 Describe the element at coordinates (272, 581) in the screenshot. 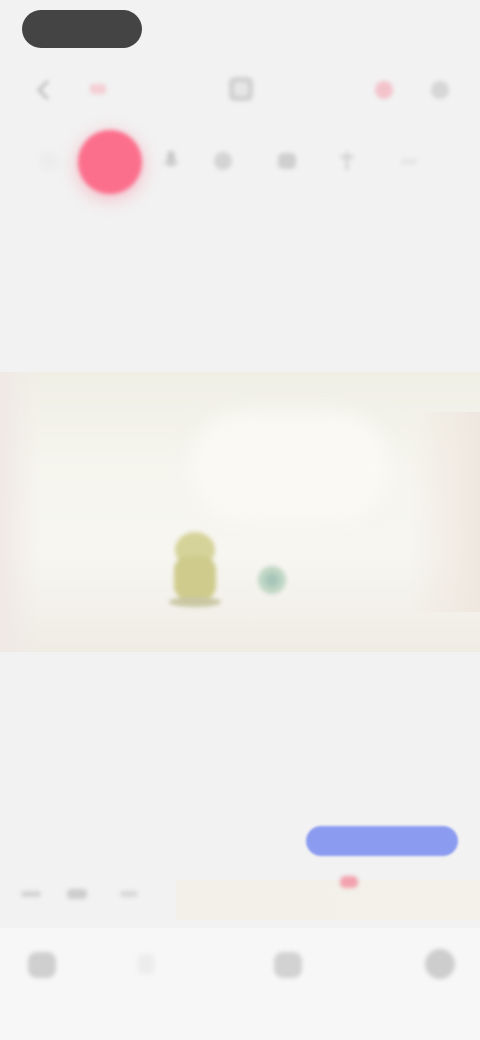

I see `small-character-icon` at that location.